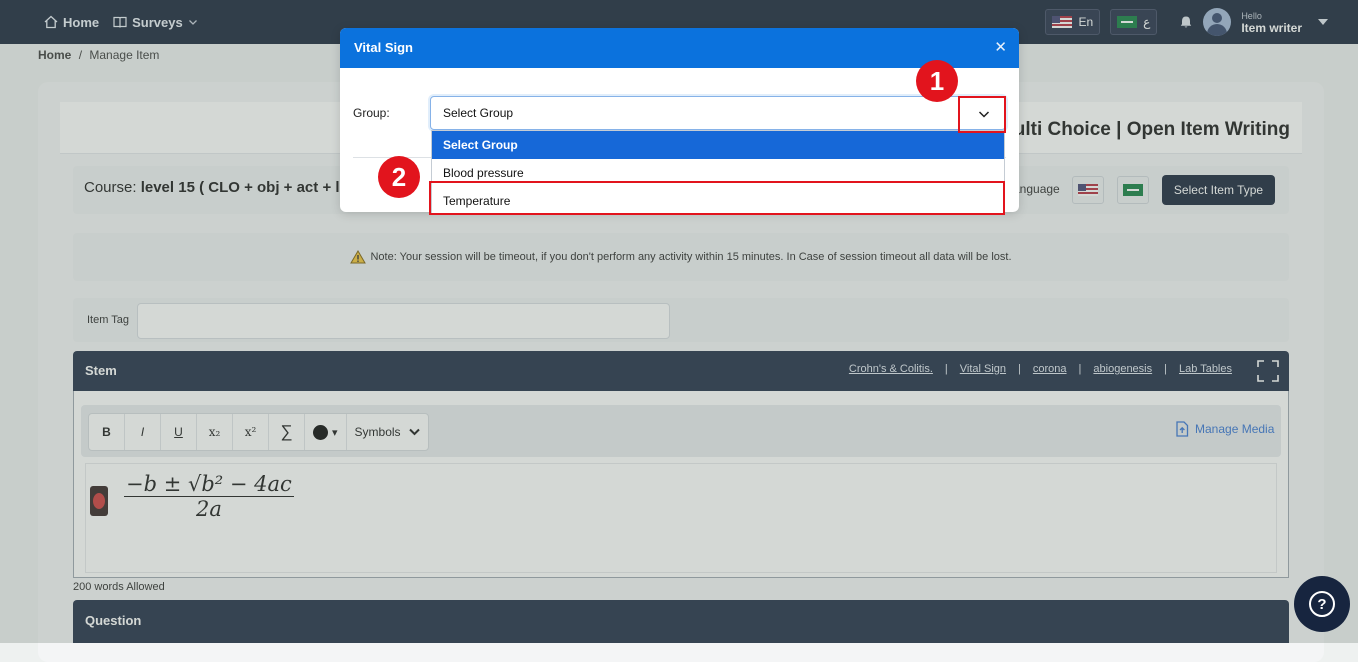  I want to click on modal-title: Vital Sign, so click(383, 47).